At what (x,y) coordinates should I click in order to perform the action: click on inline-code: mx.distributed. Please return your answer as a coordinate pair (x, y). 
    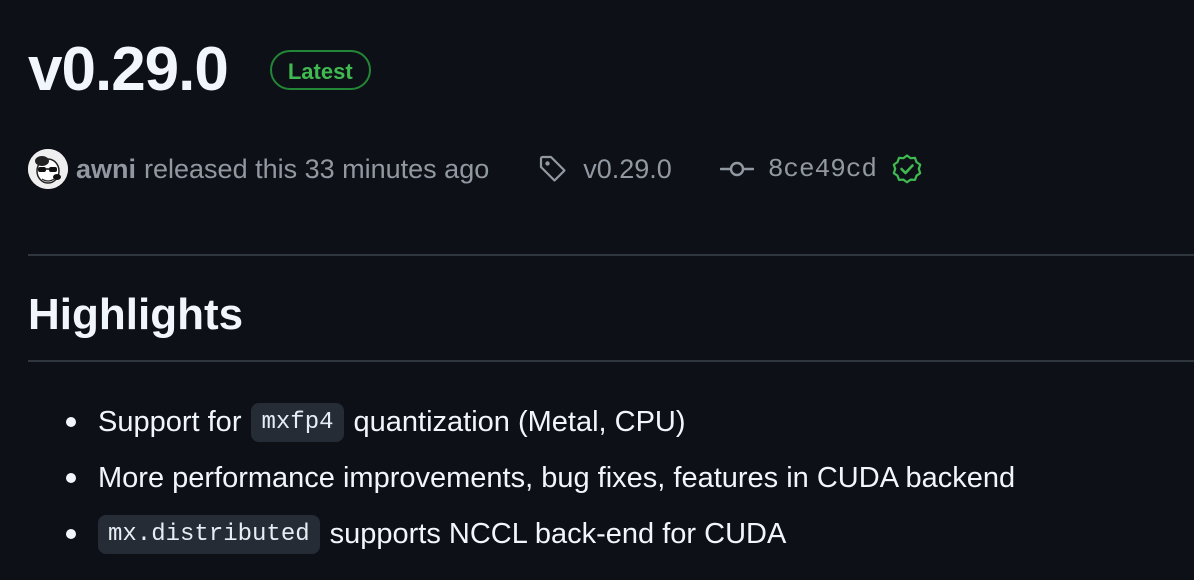
    Looking at the image, I should click on (209, 534).